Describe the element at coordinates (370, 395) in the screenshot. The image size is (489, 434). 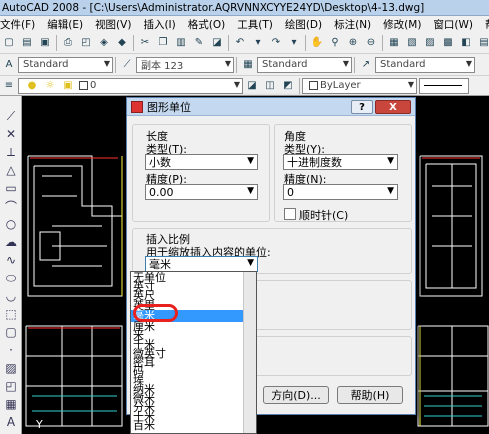
I see `help-button: 帮助(H)` at that location.